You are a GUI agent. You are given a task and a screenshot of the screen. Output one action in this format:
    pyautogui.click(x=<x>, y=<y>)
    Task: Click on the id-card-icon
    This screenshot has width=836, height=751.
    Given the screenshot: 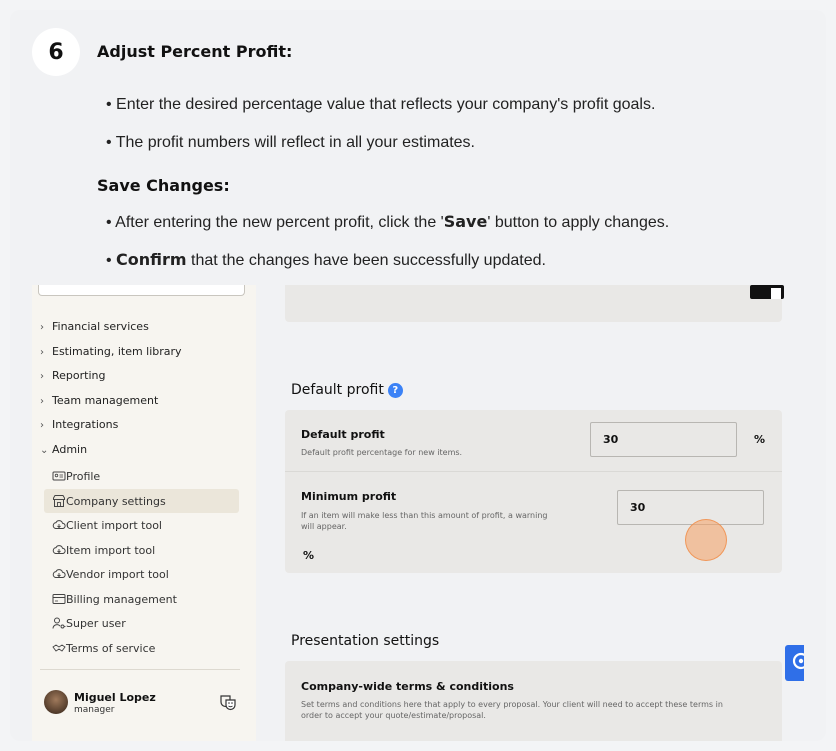 What is the action you would take?
    pyautogui.click(x=59, y=476)
    